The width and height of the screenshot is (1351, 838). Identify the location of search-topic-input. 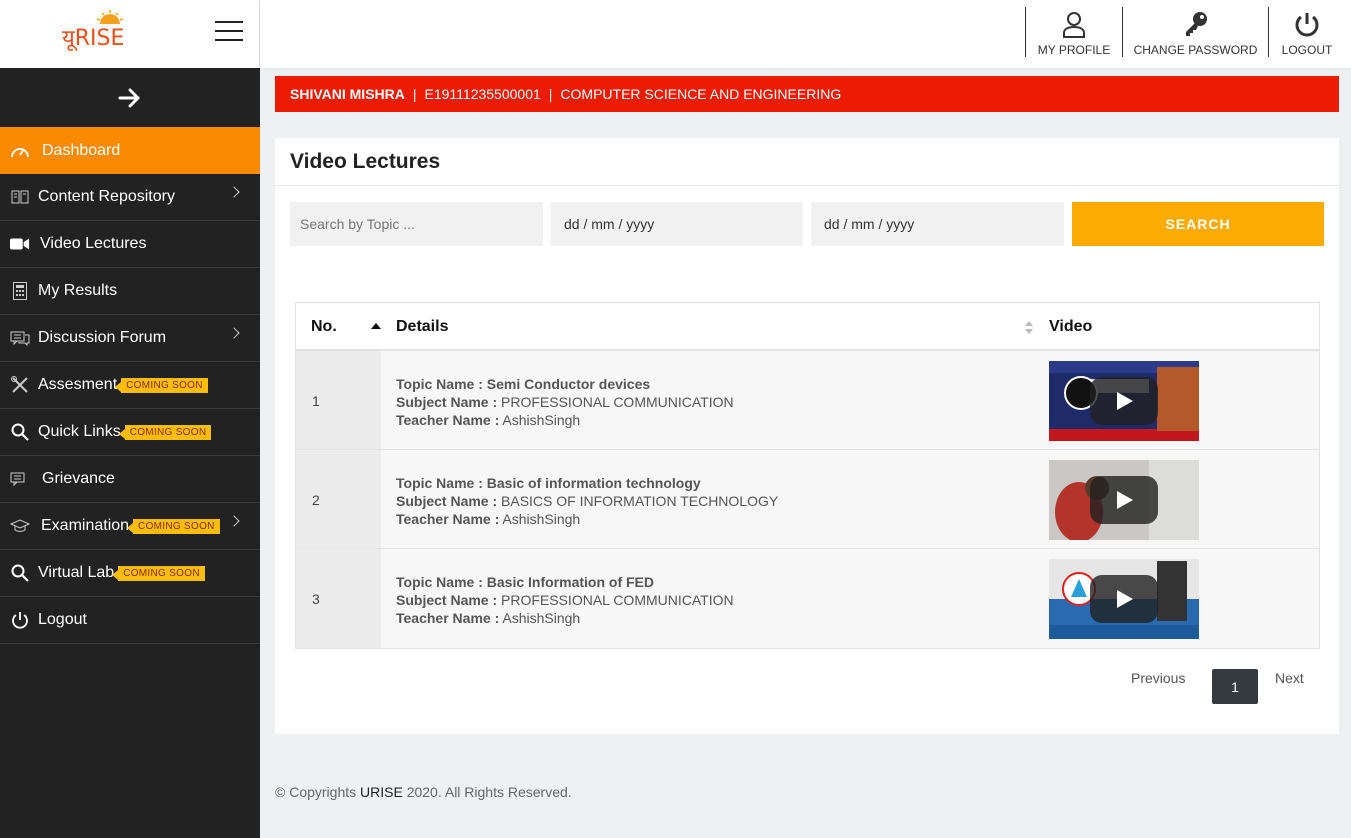
(416, 224).